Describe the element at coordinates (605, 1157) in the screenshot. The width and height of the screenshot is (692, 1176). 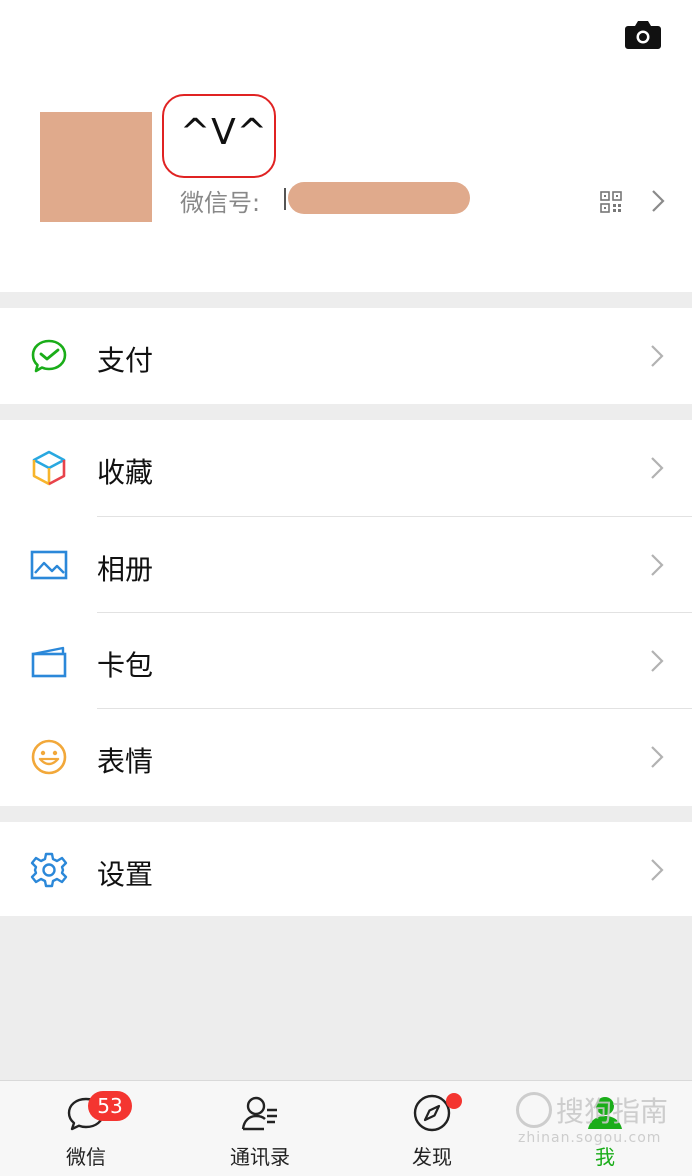
I see `tab-label-me: 我` at that location.